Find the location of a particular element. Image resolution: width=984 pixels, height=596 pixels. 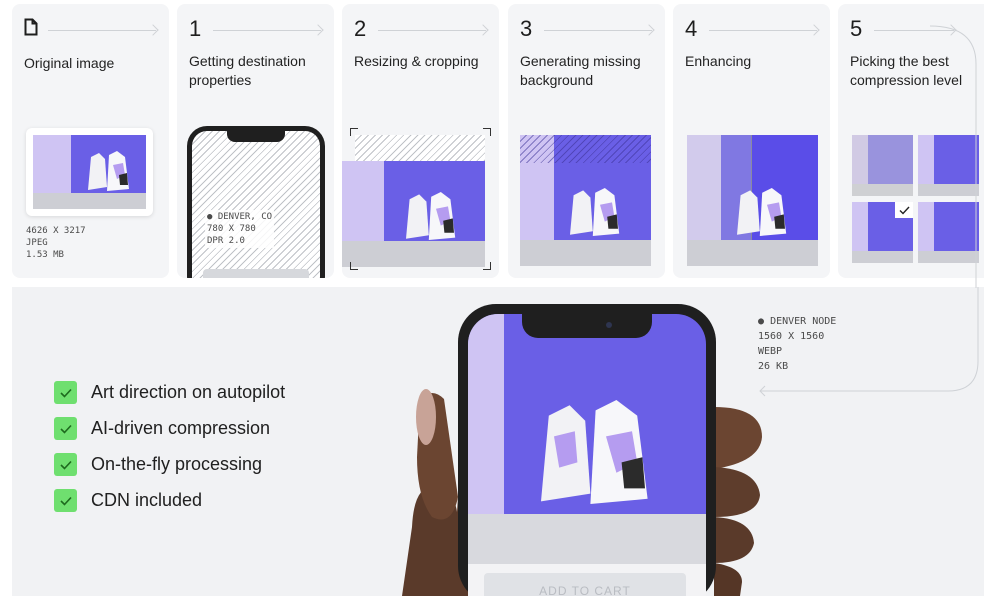

feature-label: AI-driven compression is located at coordinates (181, 428).